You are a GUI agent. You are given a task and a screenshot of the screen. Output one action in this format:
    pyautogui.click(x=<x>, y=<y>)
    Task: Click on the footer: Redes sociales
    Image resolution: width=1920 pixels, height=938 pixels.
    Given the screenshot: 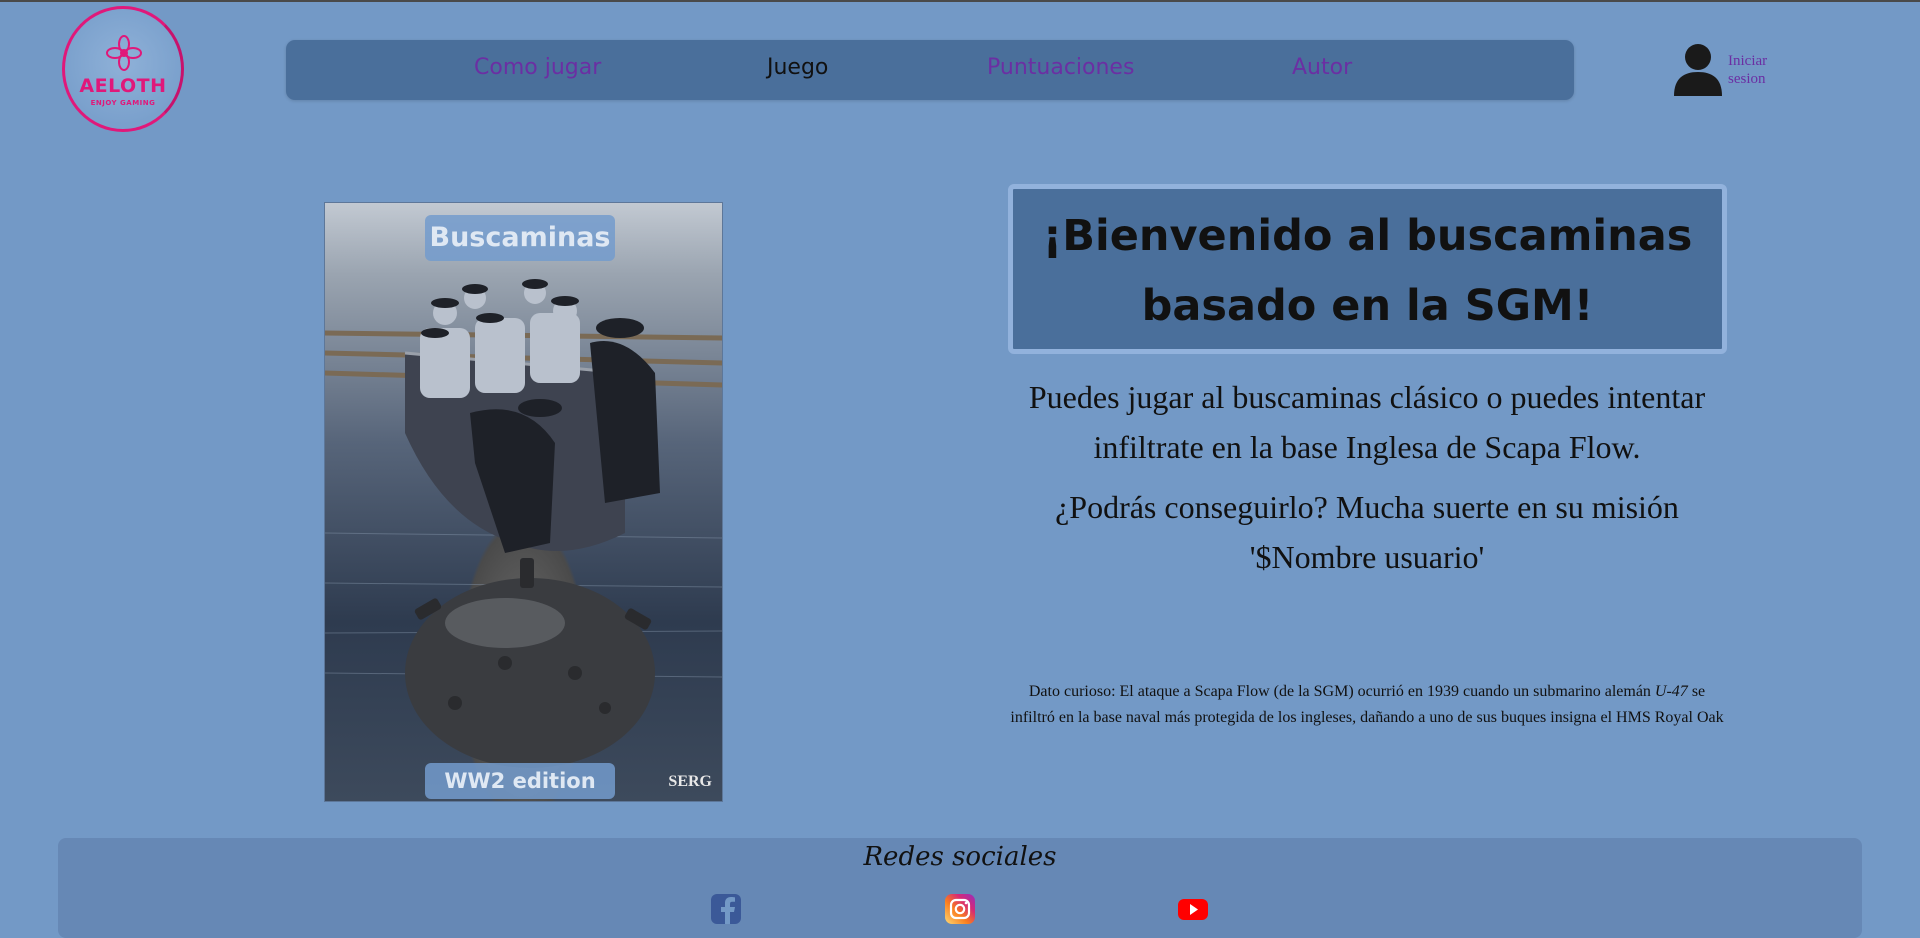 What is the action you would take?
    pyautogui.click(x=960, y=888)
    